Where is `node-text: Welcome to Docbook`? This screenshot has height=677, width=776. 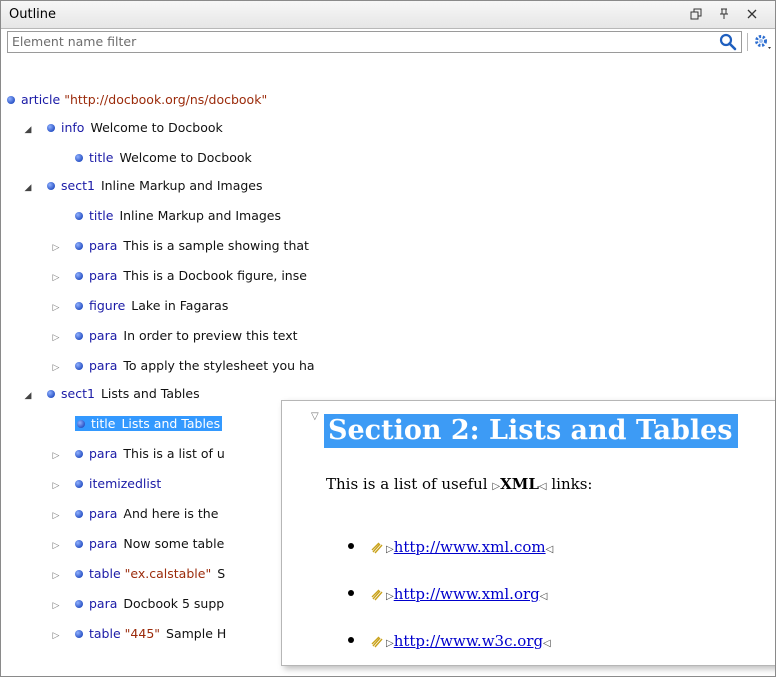
node-text: Welcome to Docbook is located at coordinates (185, 157).